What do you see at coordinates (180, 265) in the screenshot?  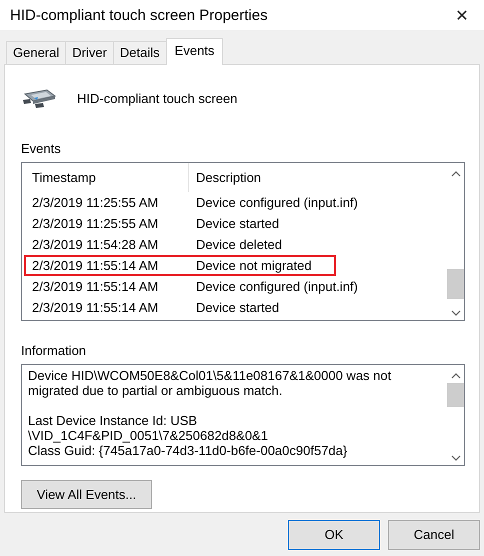 I see `highlighted-row: 2/3/2019 11:55:14 AM Device not migrated` at bounding box center [180, 265].